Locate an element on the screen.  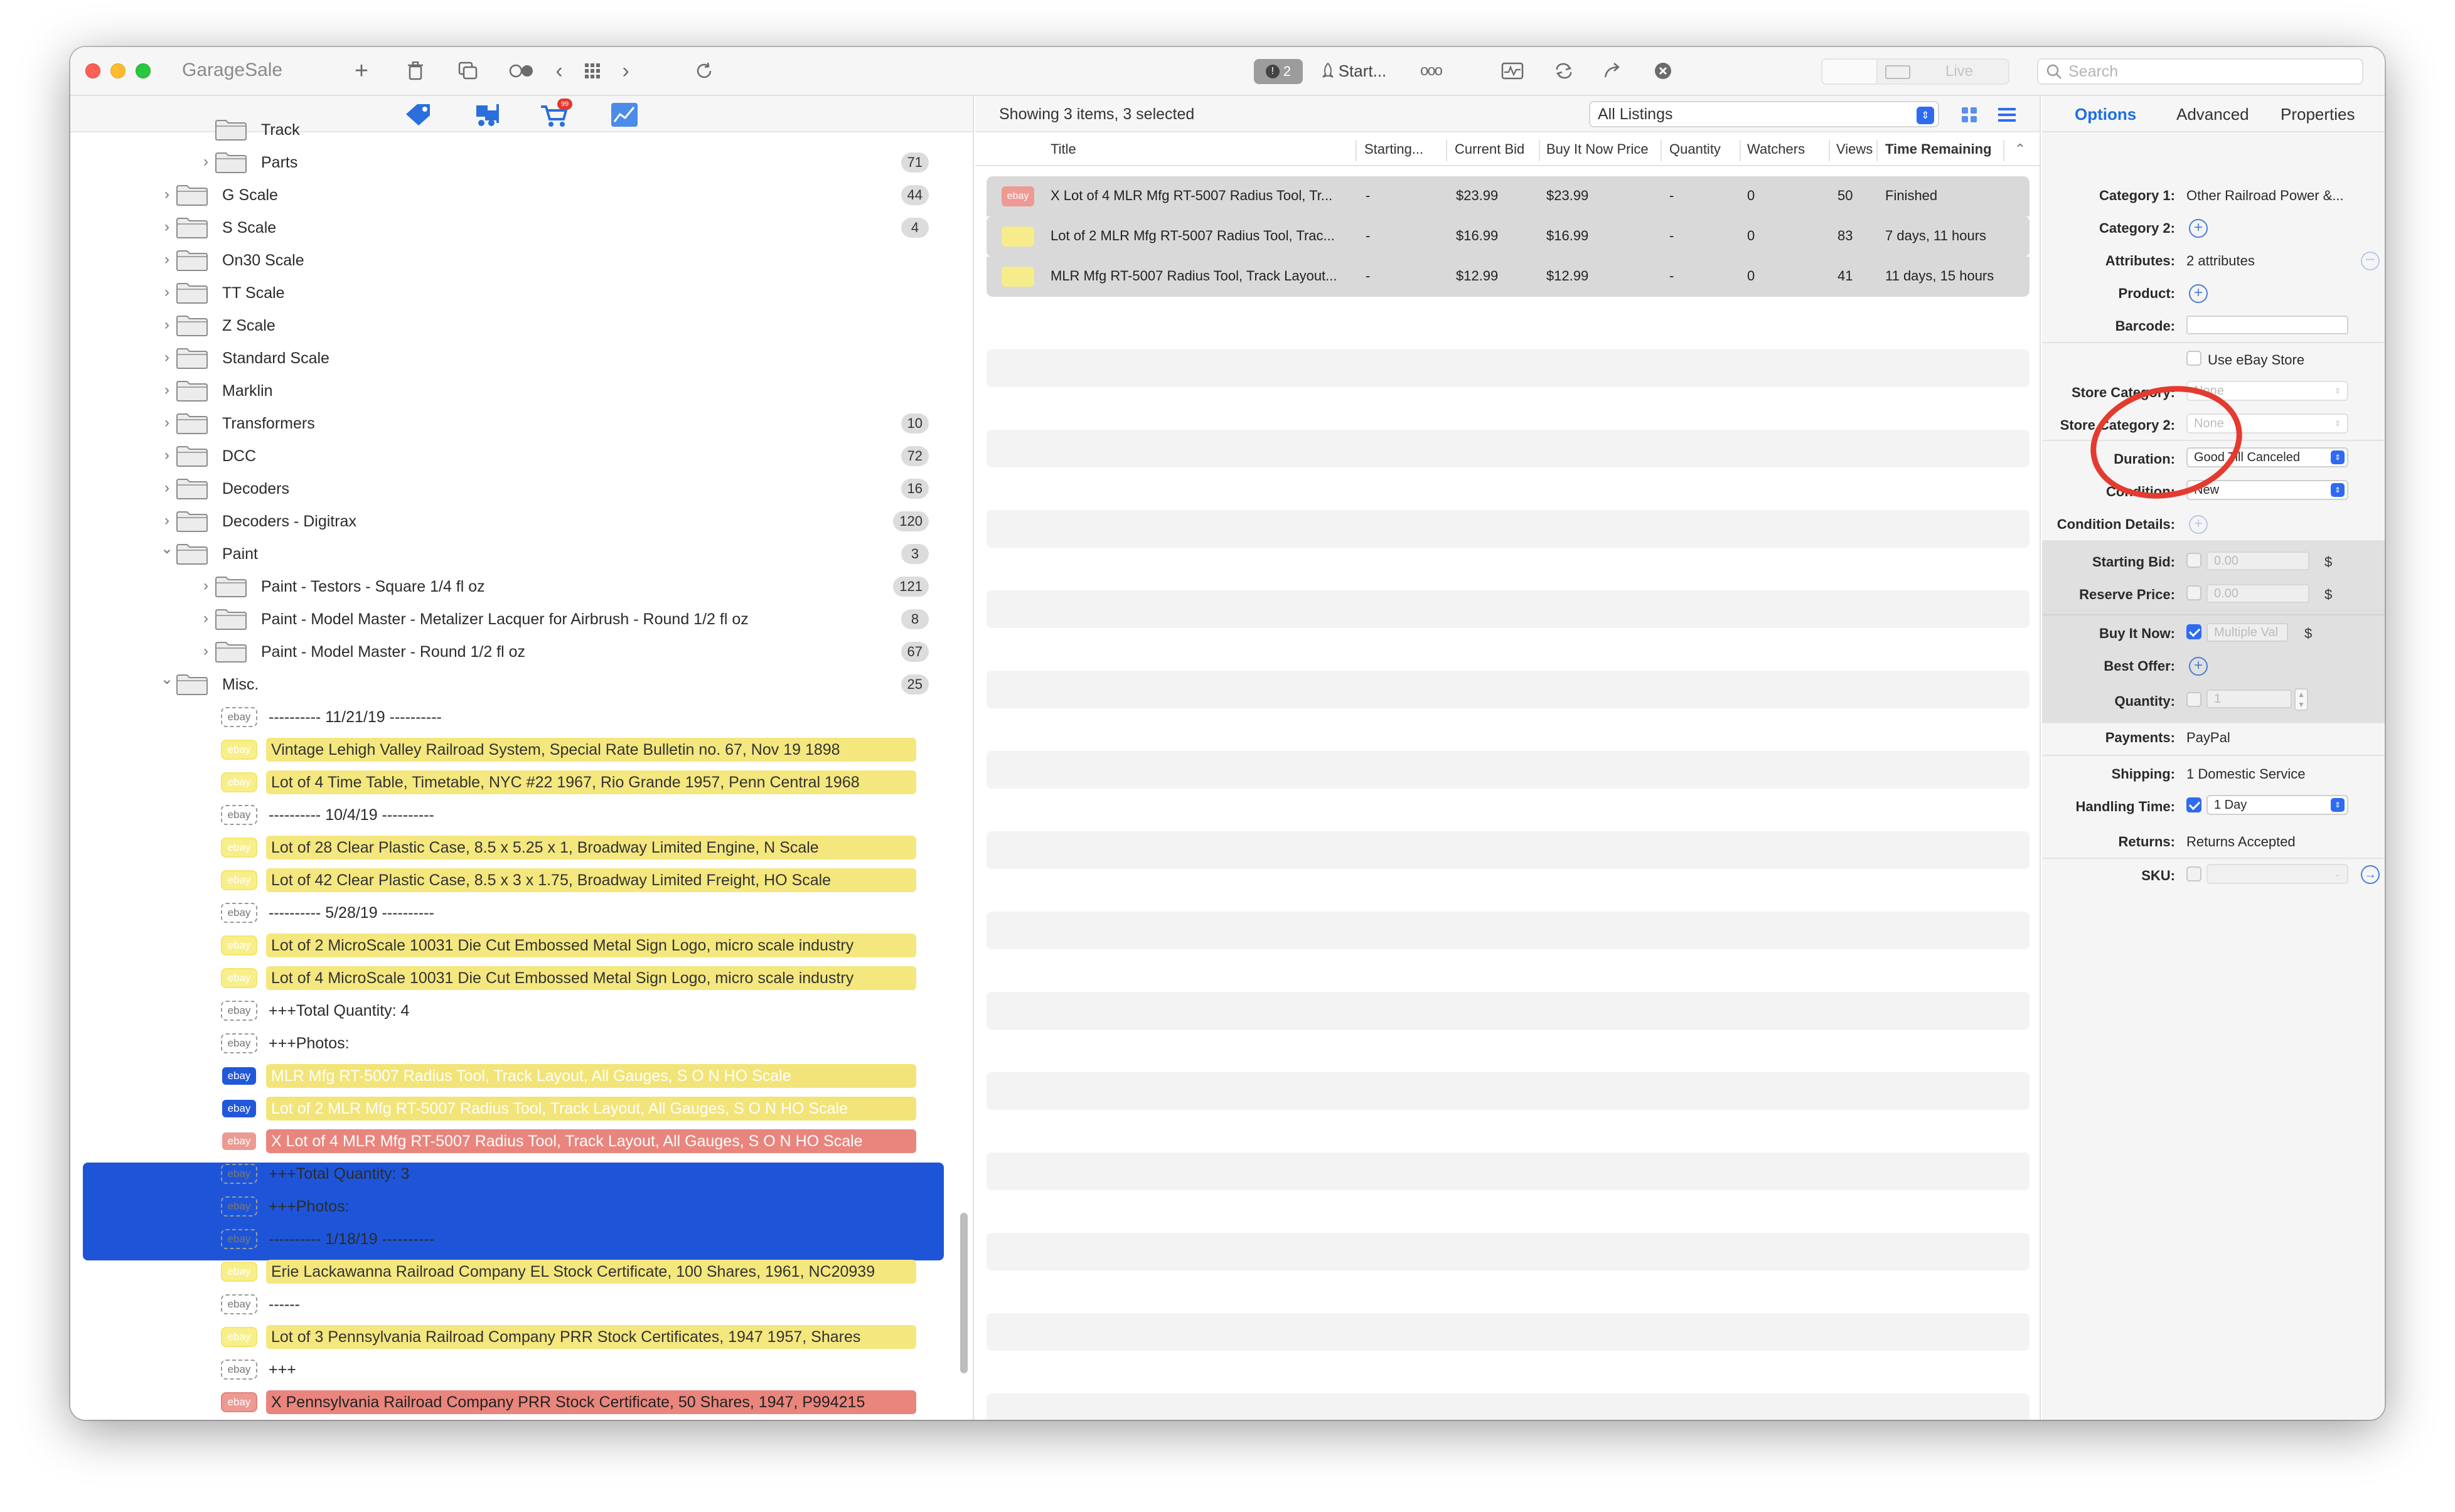
sidebar-listing-item: ebay +++Total Quantity: 4 is located at coordinates (521, 1010).